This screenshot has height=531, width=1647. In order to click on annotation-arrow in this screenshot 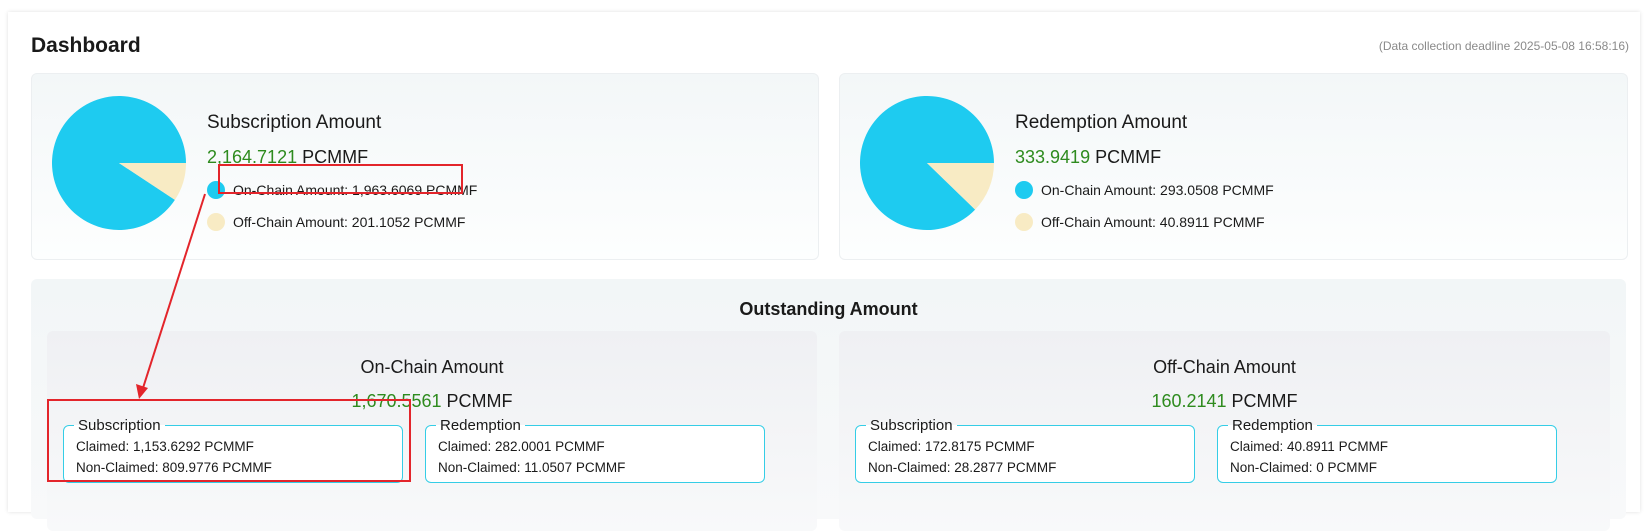, I will do `click(171, 296)`.